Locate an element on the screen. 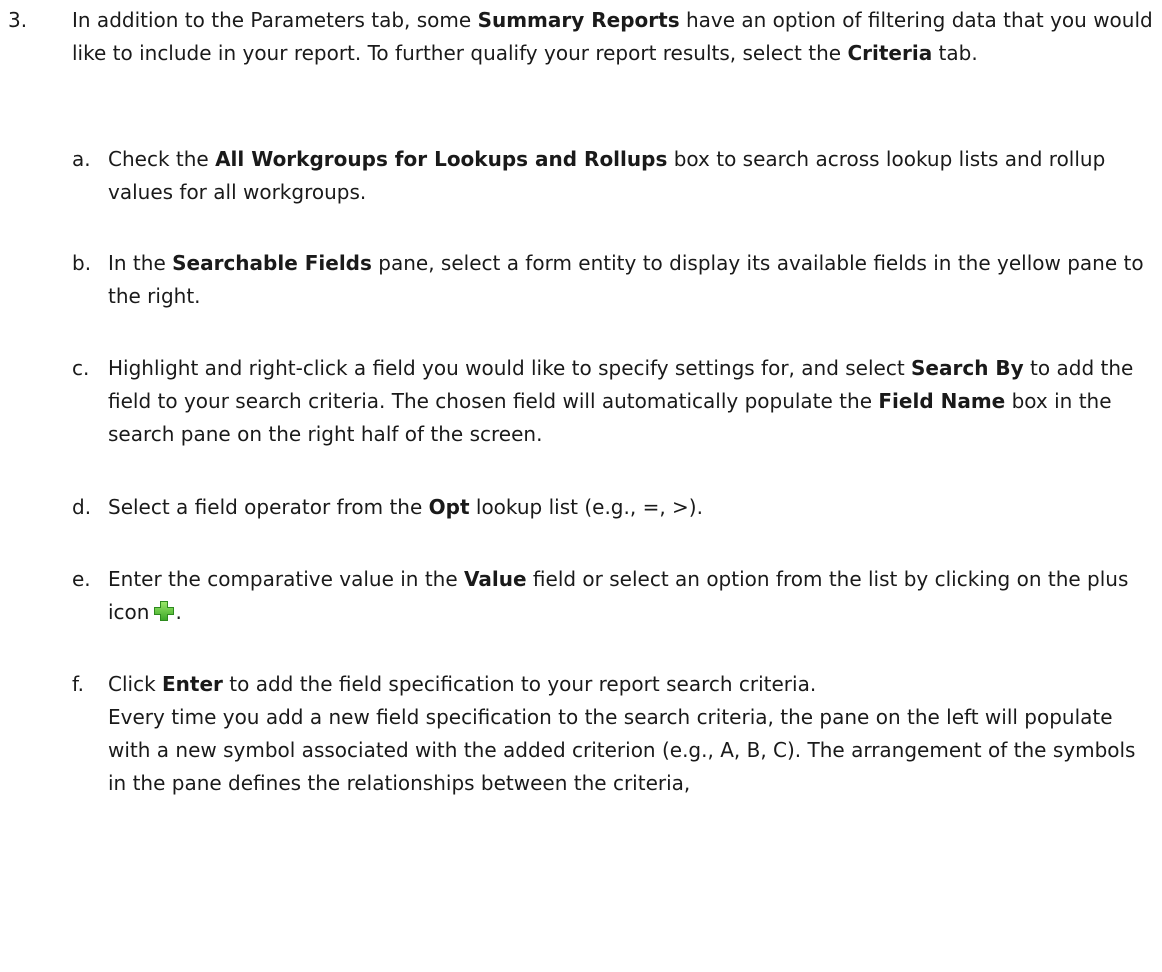 The height and width of the screenshot is (972, 1162). field-name-term: Field Name is located at coordinates (942, 401).